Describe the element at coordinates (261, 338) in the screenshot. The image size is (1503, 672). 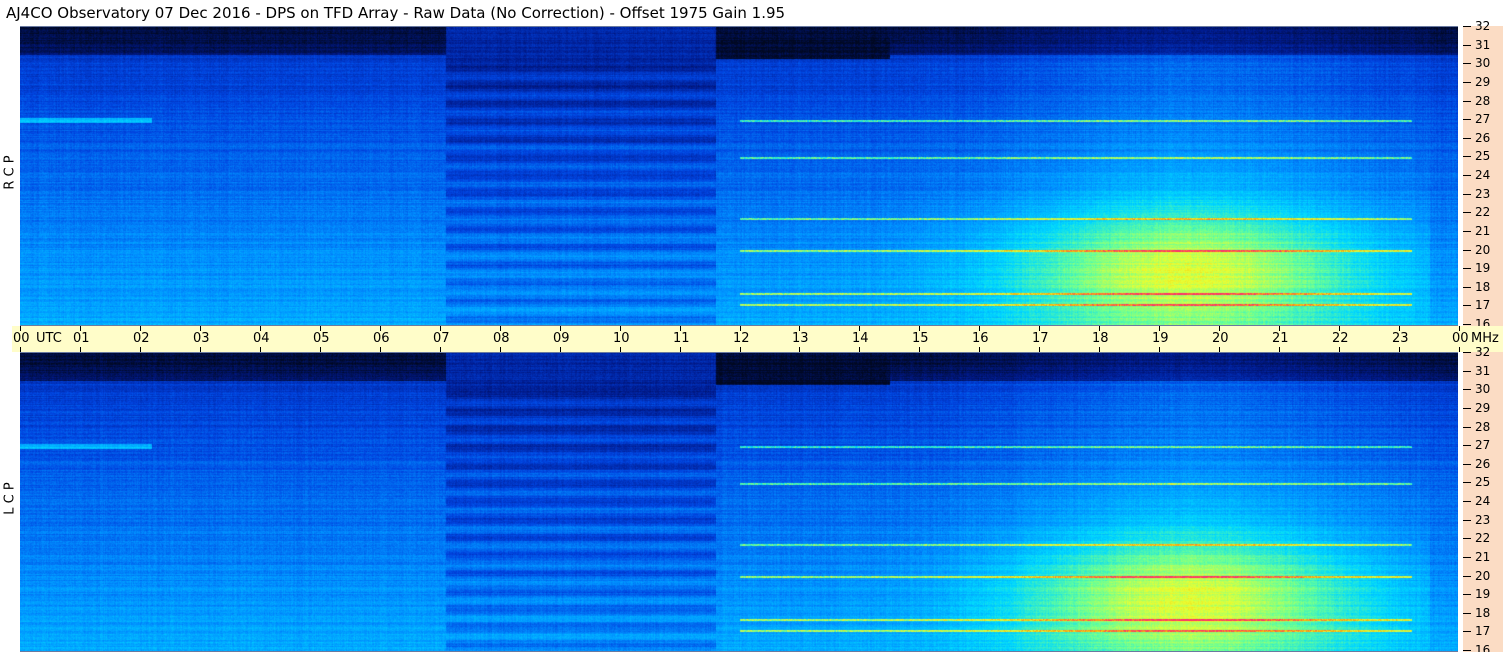
I see `time-tick-label: 04` at that location.